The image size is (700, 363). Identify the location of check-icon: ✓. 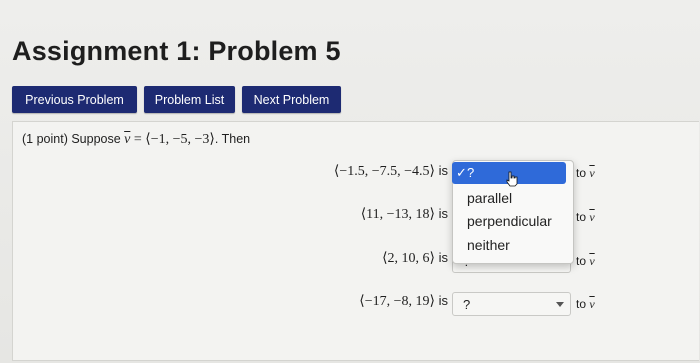
(461, 172).